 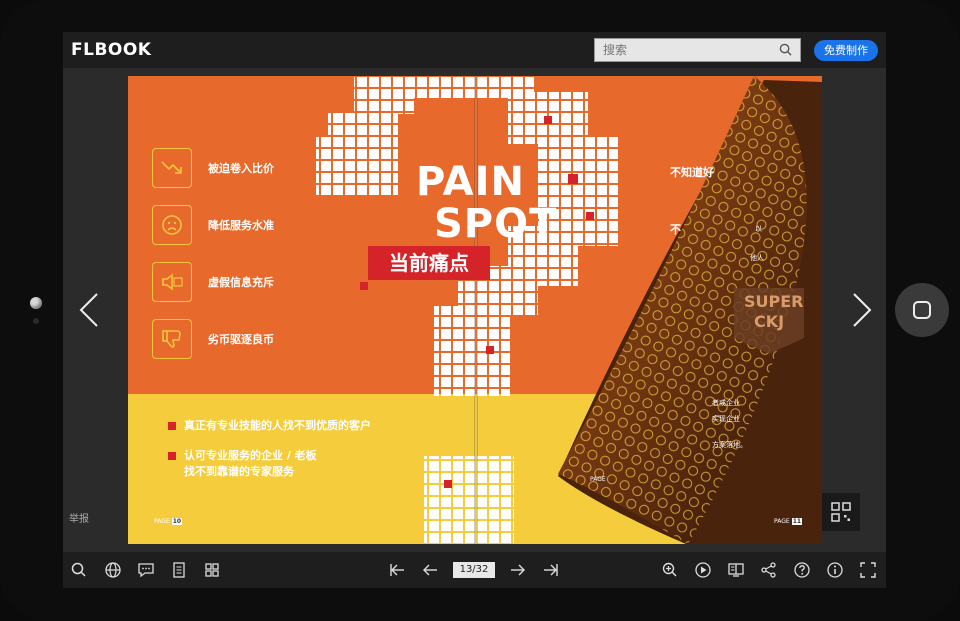 I want to click on right-page-label: PAGE 11, so click(x=788, y=521).